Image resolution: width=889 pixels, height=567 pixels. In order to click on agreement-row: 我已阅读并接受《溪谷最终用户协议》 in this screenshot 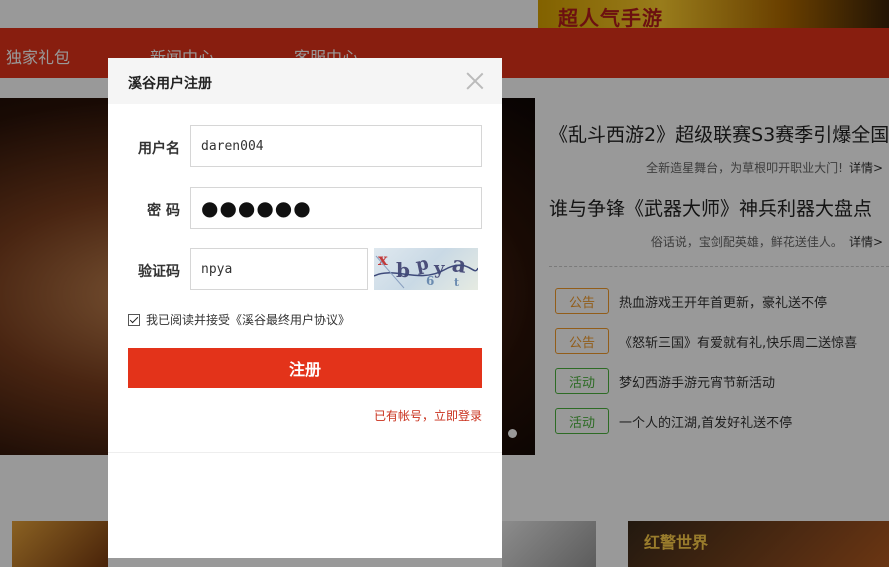, I will do `click(239, 319)`.